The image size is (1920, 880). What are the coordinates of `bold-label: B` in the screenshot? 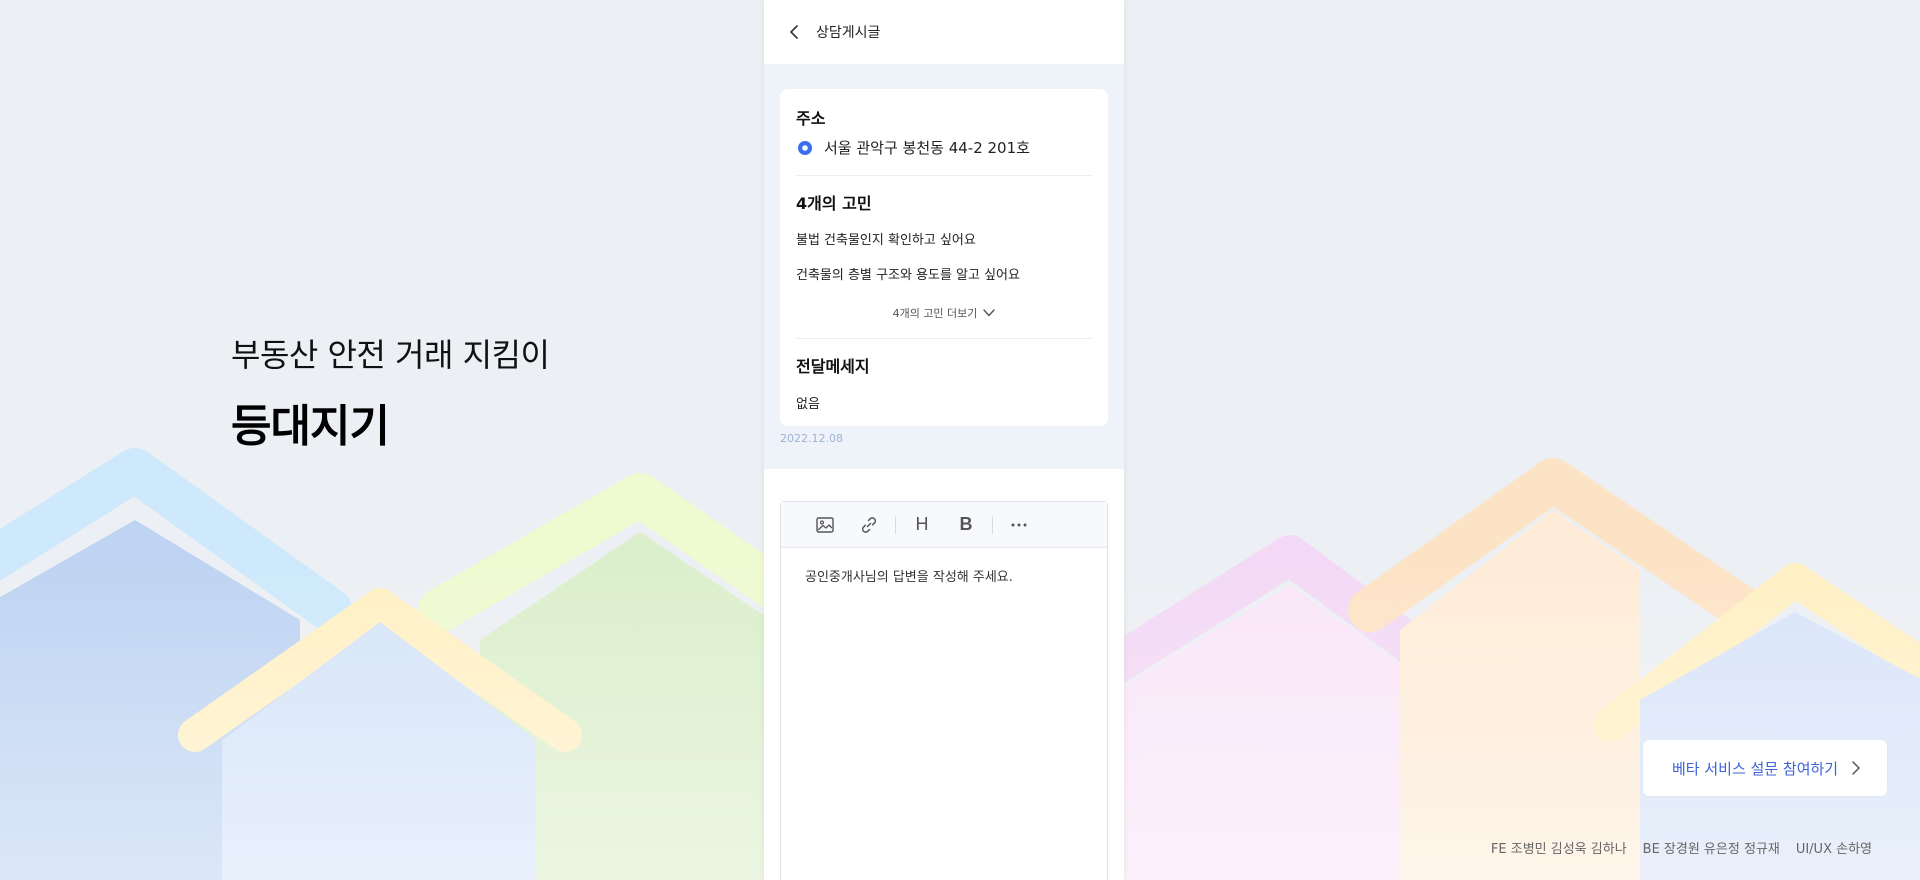 It's located at (966, 524).